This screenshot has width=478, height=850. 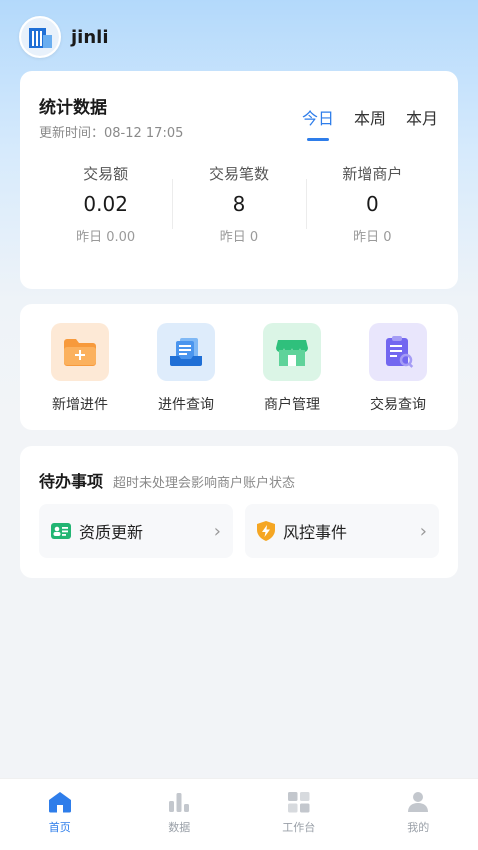 What do you see at coordinates (372, 174) in the screenshot?
I see `metric-label: 新增商户` at bounding box center [372, 174].